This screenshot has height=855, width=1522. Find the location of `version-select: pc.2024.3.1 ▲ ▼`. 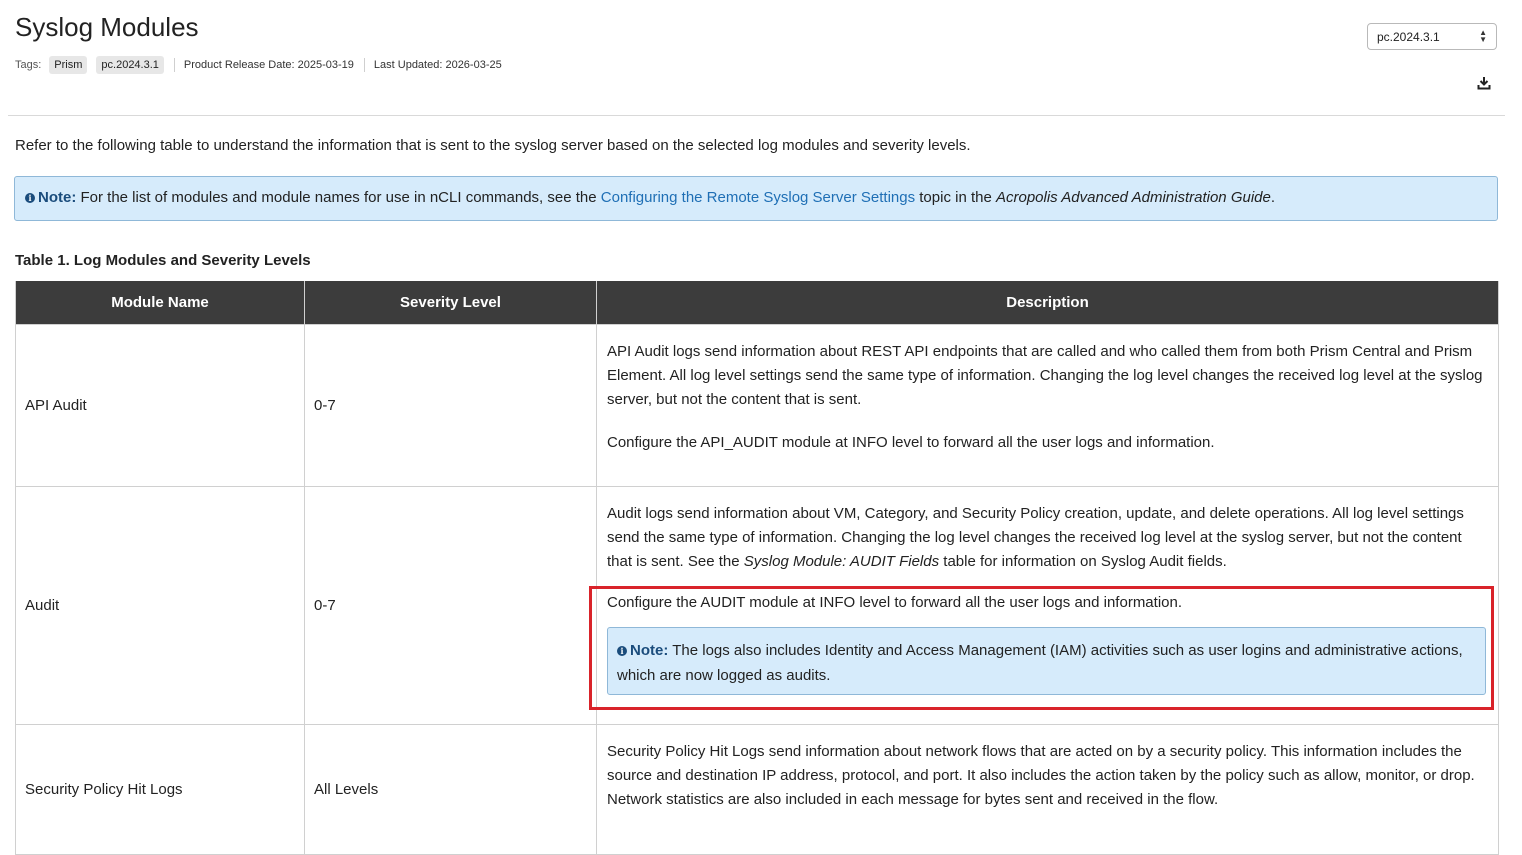

version-select: pc.2024.3.1 ▲ ▼ is located at coordinates (1432, 36).